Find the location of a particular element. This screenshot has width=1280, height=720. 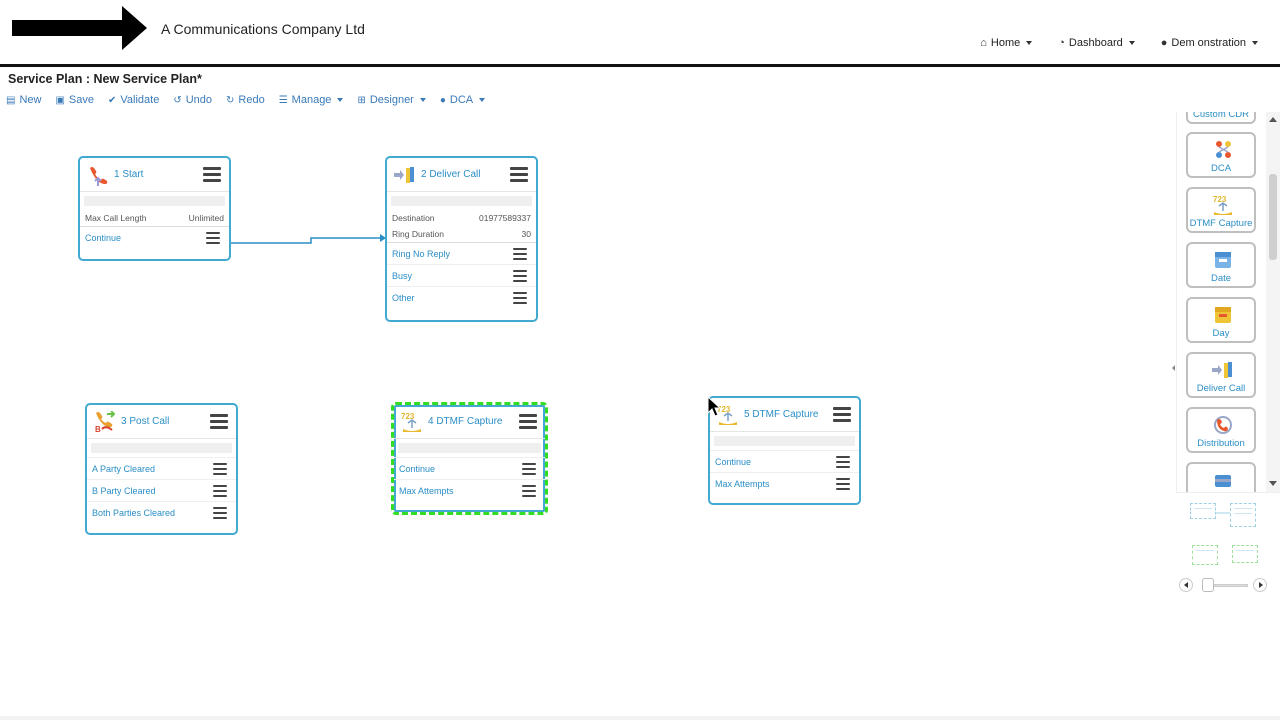

node-exit-b-party-cleared: B Party Cleared is located at coordinates (161, 490).